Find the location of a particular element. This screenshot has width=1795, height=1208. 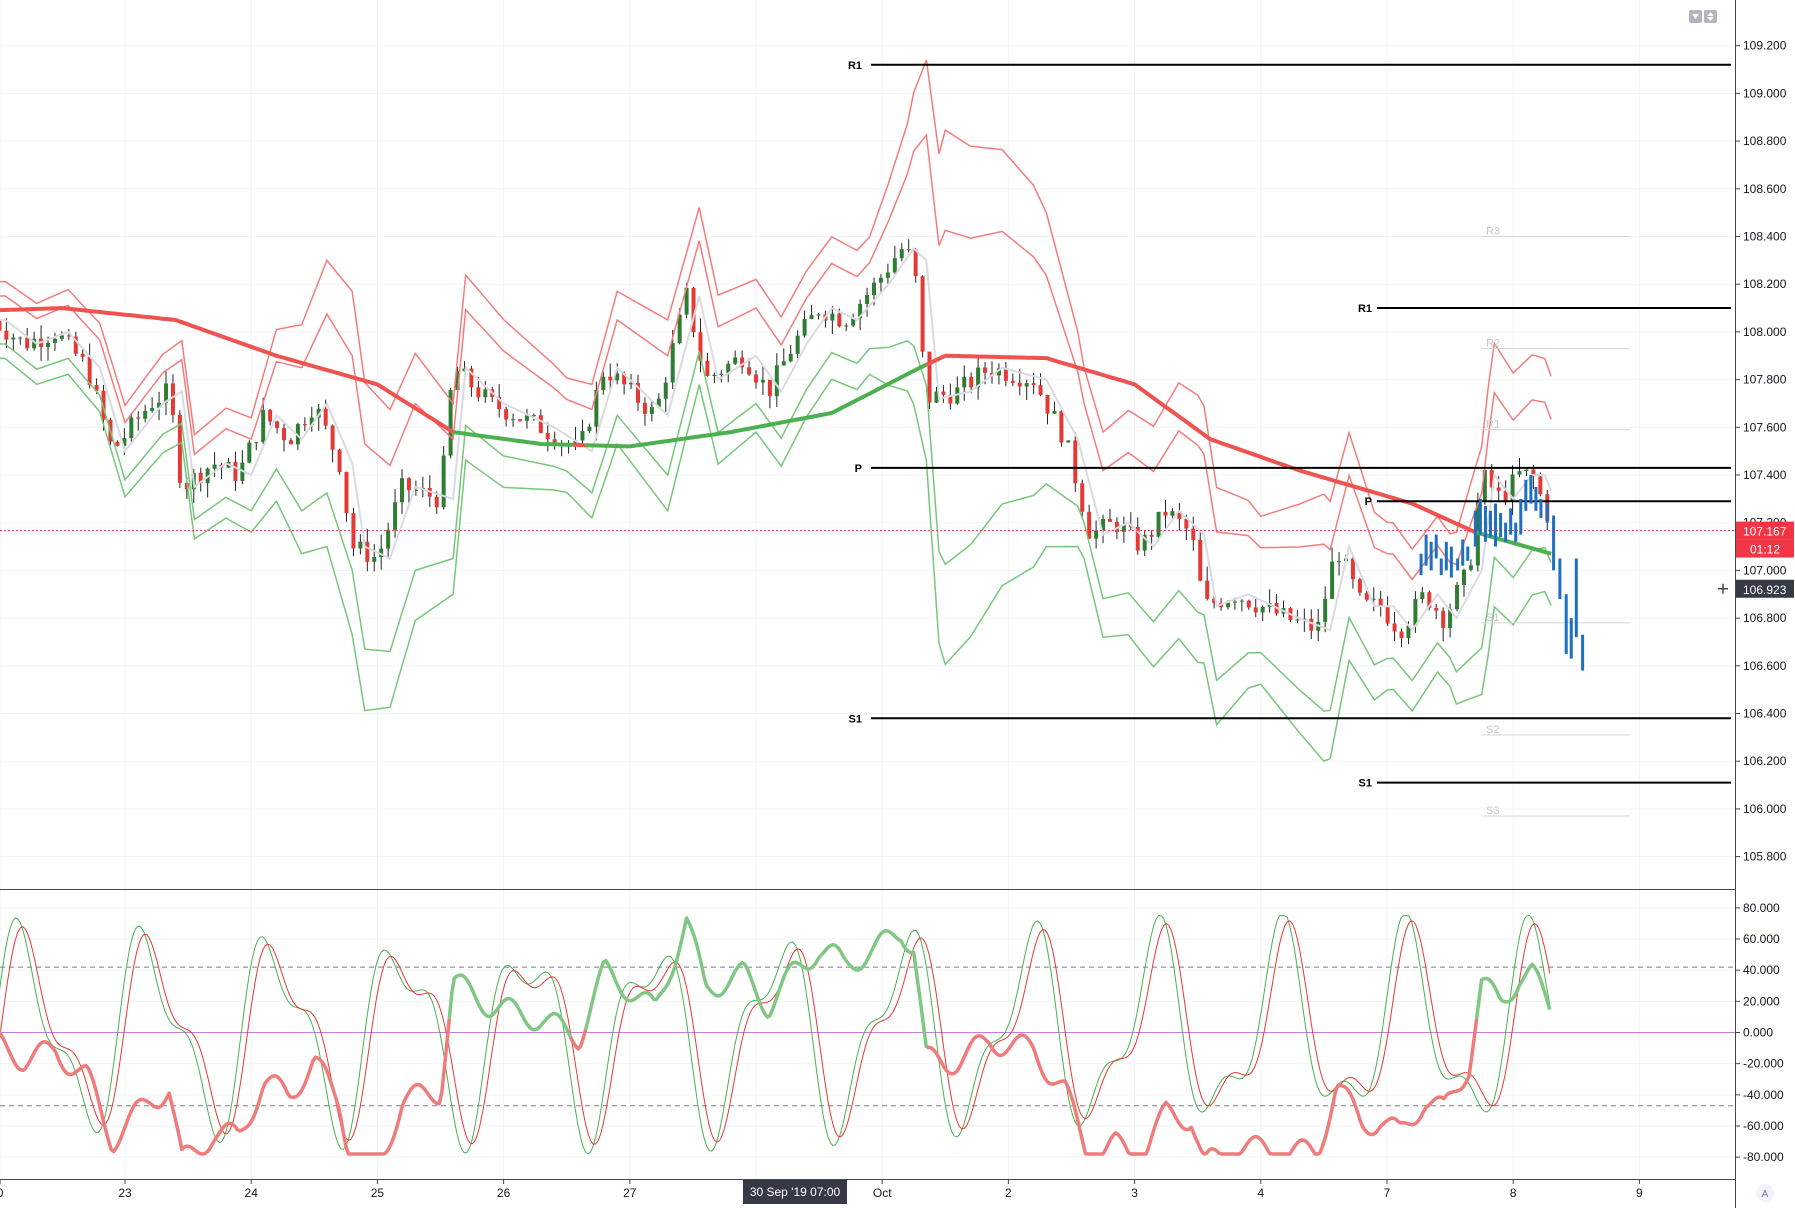

pivot-label-weekly: P is located at coordinates (858, 469).